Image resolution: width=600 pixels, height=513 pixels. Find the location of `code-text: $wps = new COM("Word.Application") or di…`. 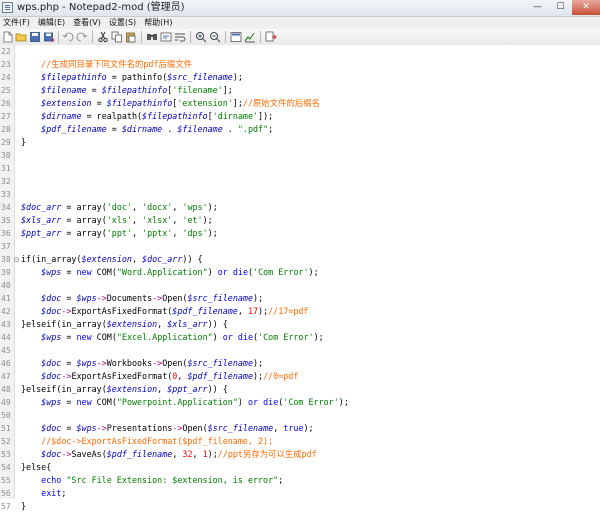

code-text: $wps = new COM("Word.Application") or di… is located at coordinates (180, 272).